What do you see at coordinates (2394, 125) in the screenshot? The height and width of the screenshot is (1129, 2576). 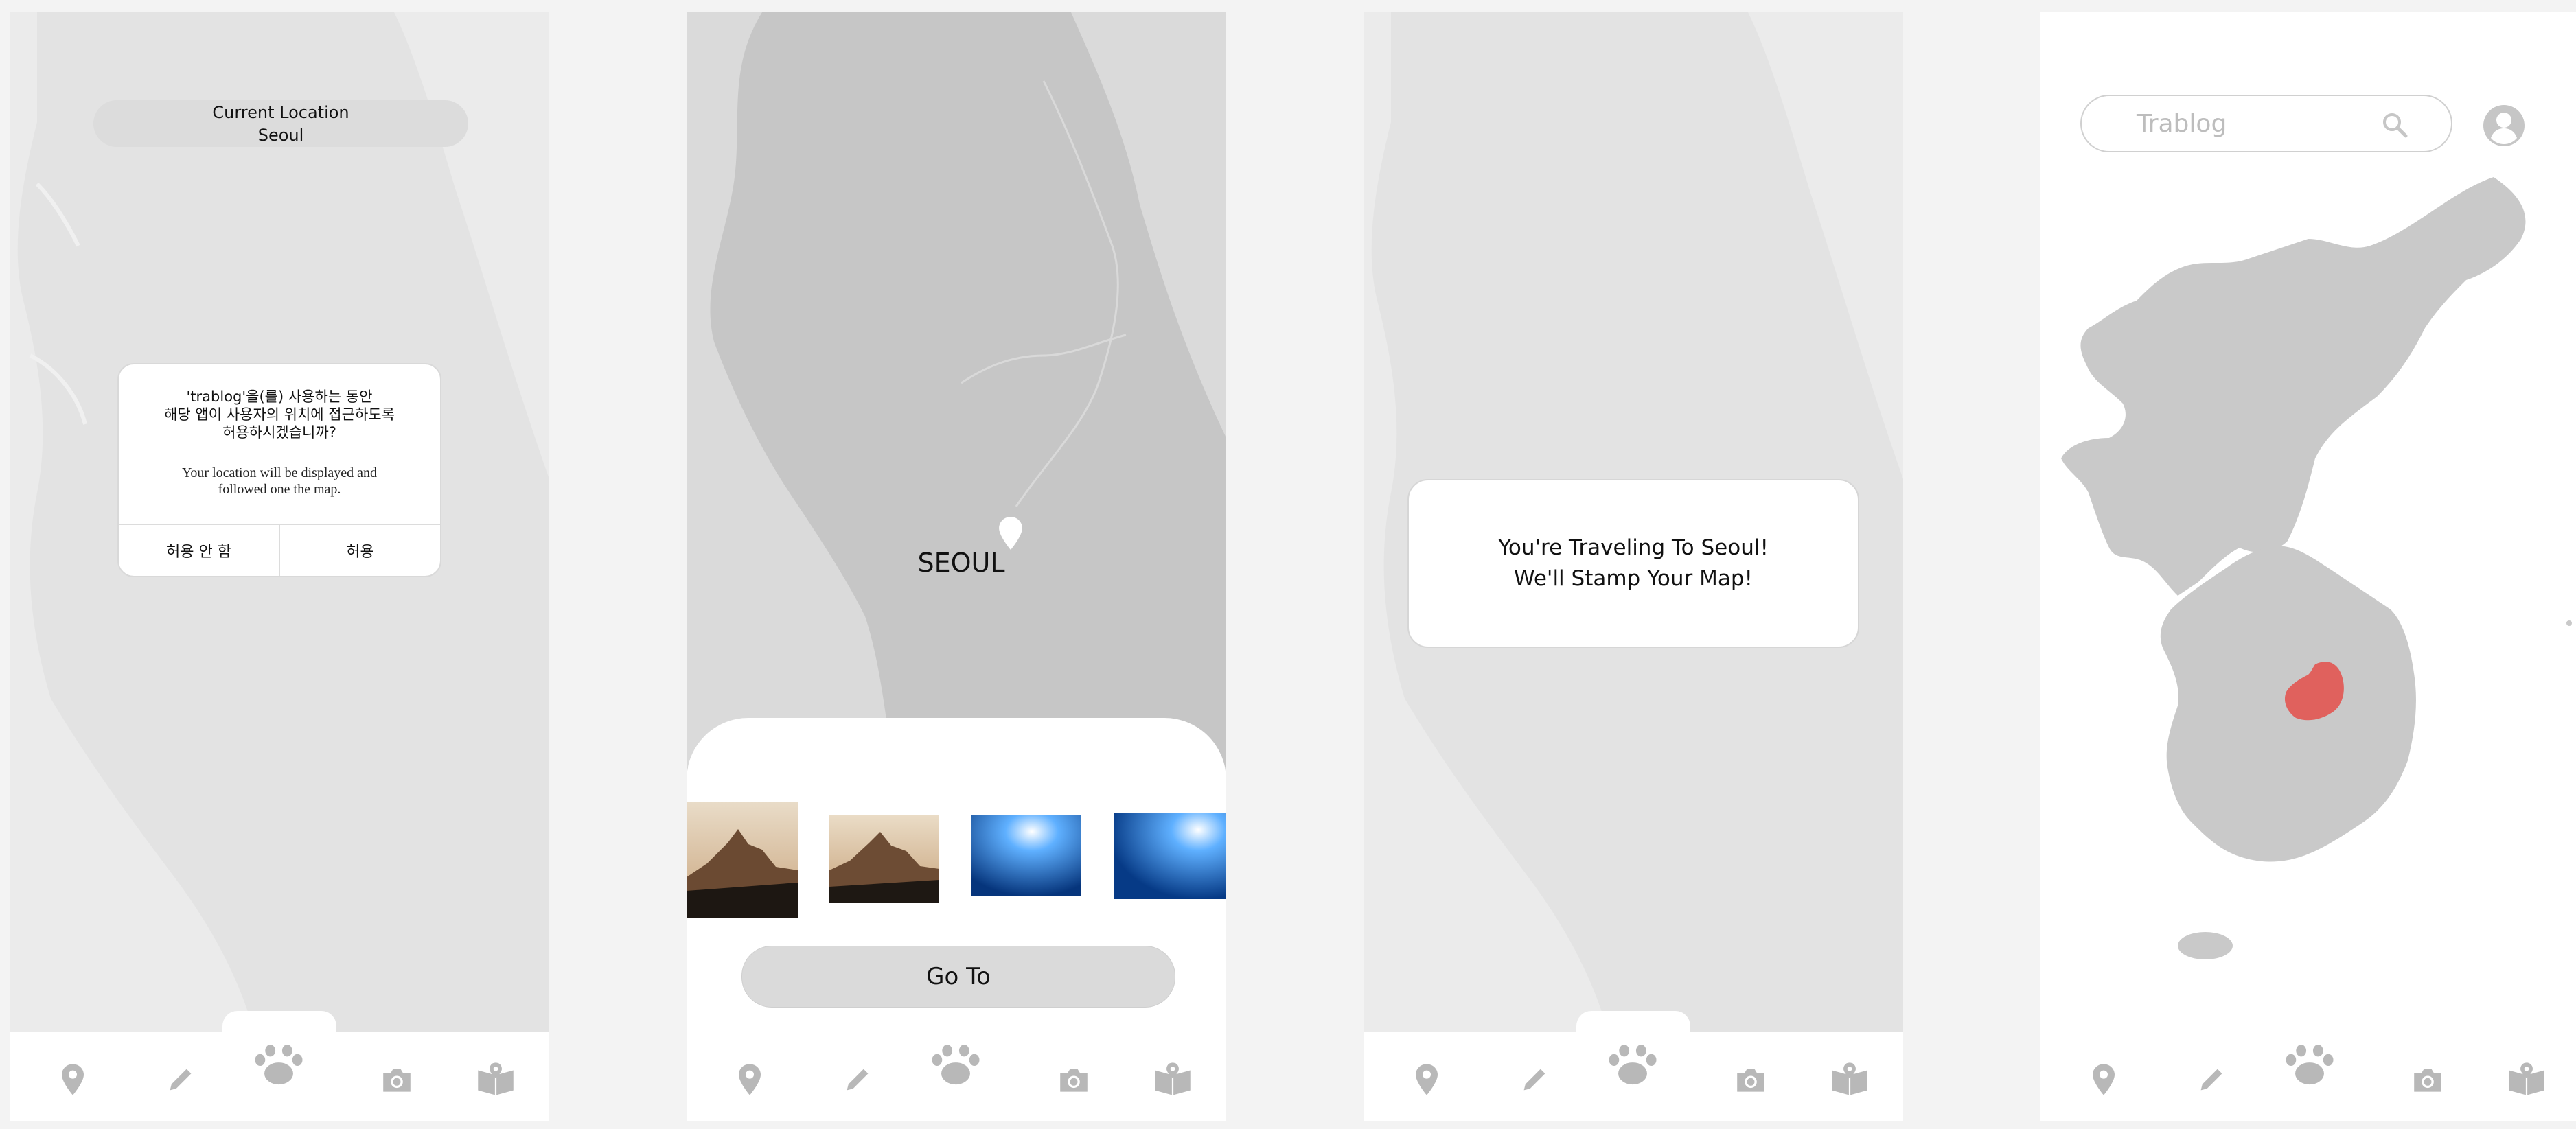 I see `search-icon` at bounding box center [2394, 125].